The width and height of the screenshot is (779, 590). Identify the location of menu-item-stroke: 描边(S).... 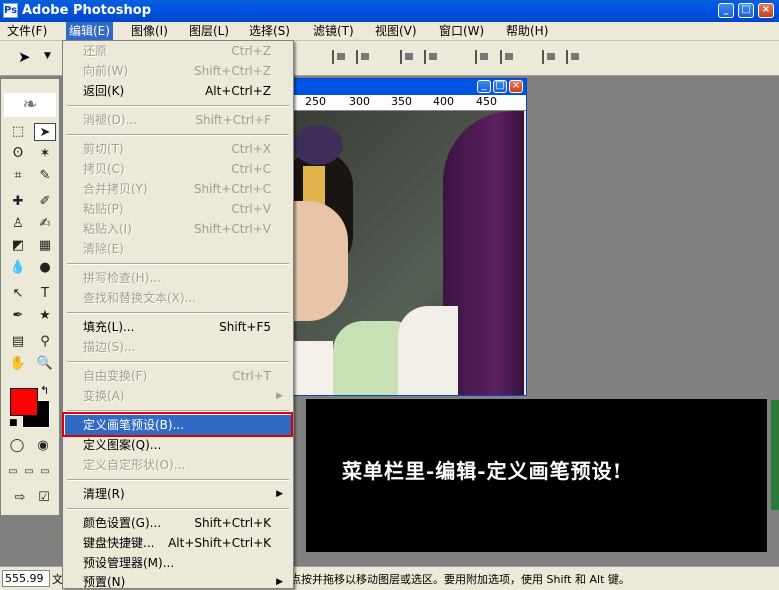
(178, 347).